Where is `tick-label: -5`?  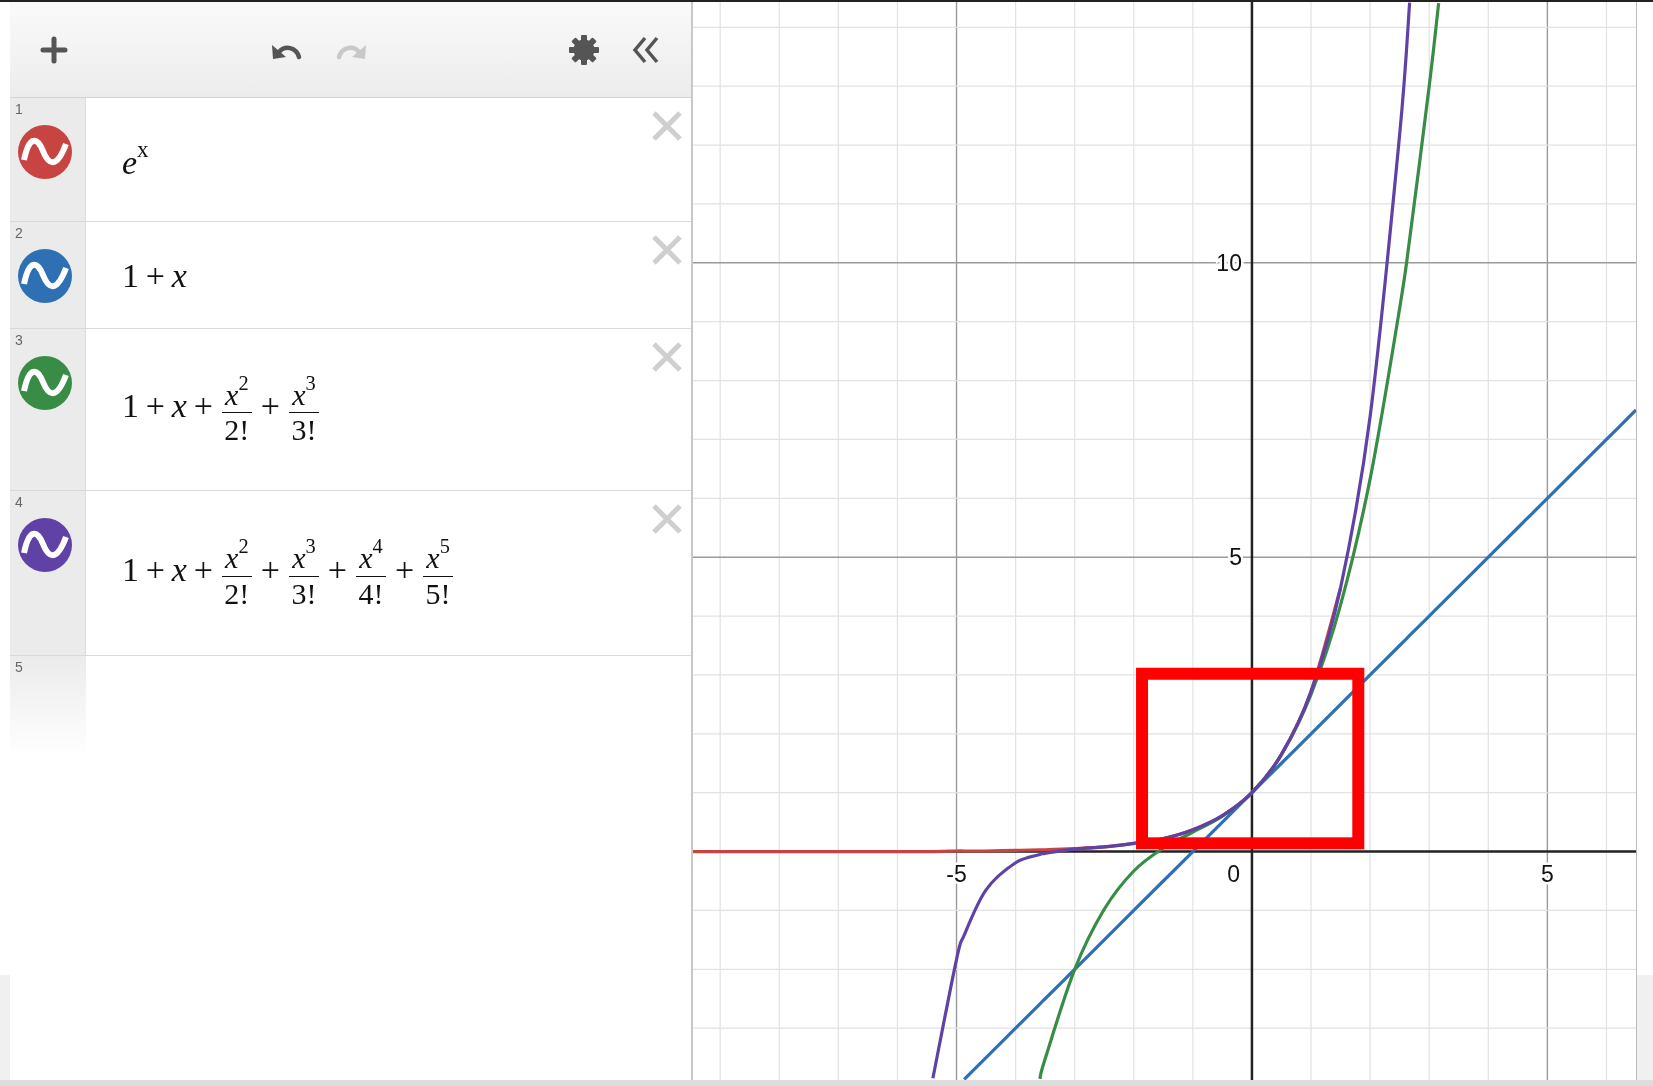 tick-label: -5 is located at coordinates (956, 873).